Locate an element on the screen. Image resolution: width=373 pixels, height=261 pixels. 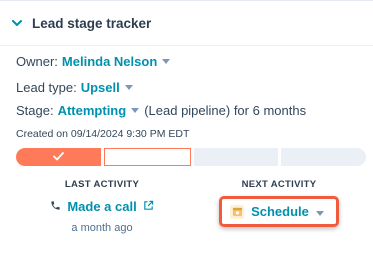
lead-type-row: Lead type: Upsell is located at coordinates (74, 87).